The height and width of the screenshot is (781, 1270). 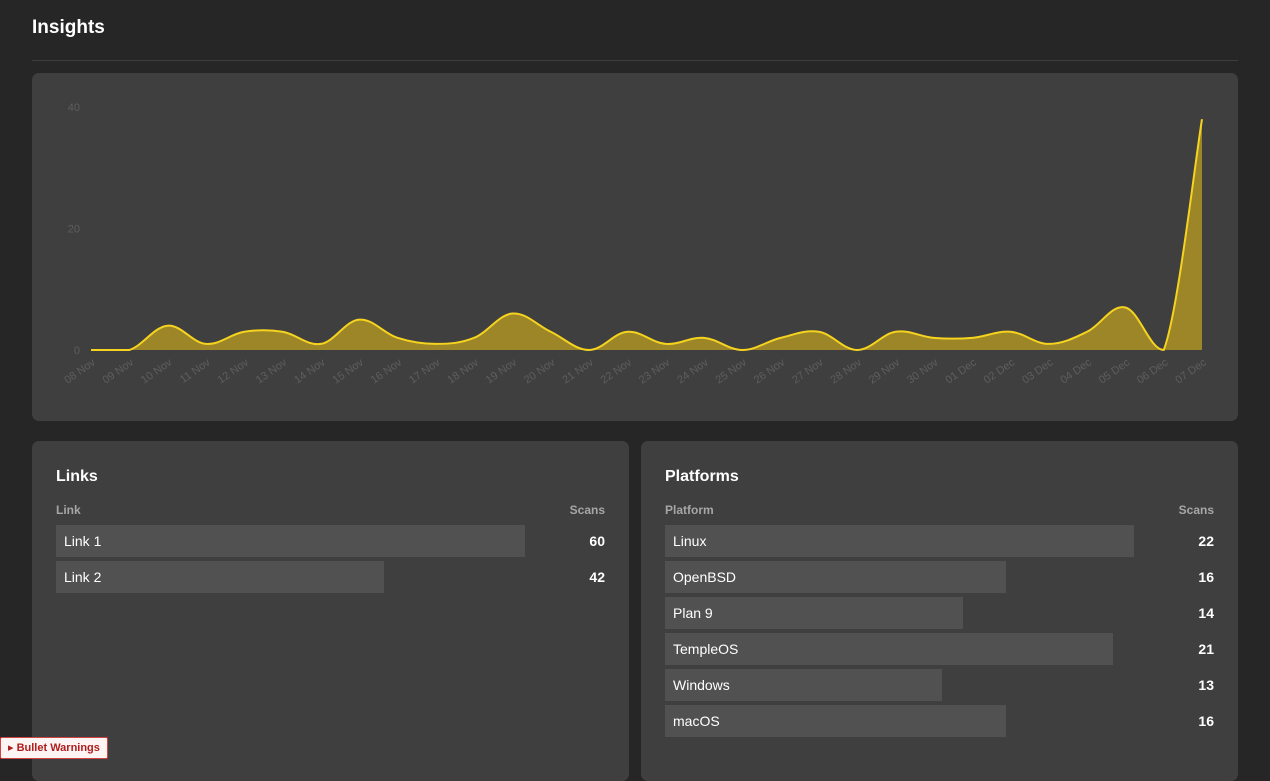 I want to click on platform-row-label: Windows, so click(x=701, y=685).